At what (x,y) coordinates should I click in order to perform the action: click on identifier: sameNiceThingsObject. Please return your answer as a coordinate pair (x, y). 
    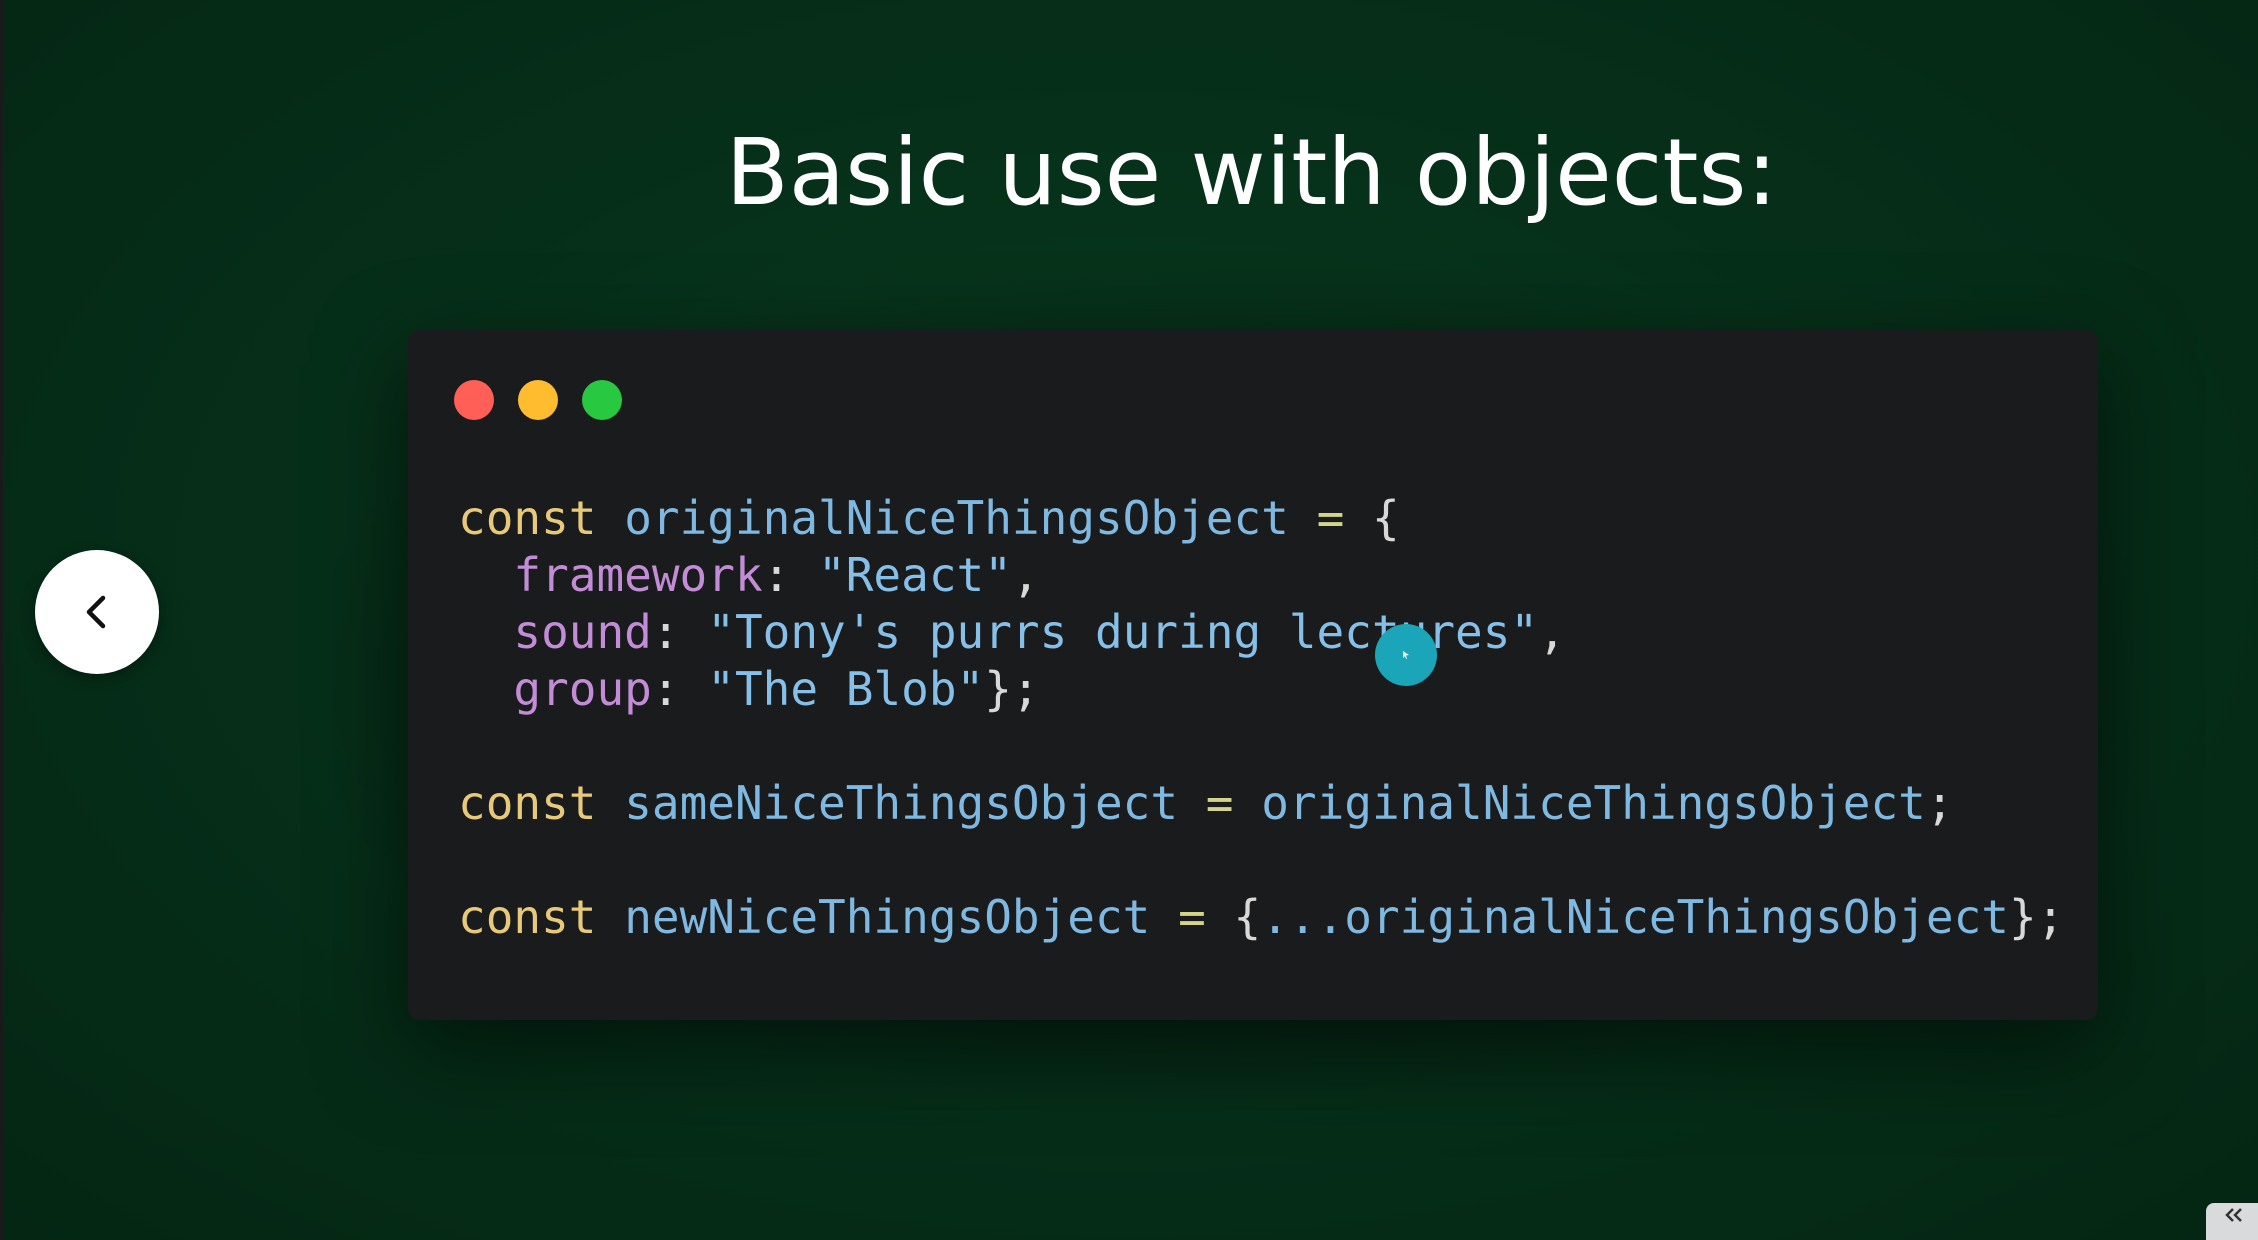
    Looking at the image, I should click on (901, 803).